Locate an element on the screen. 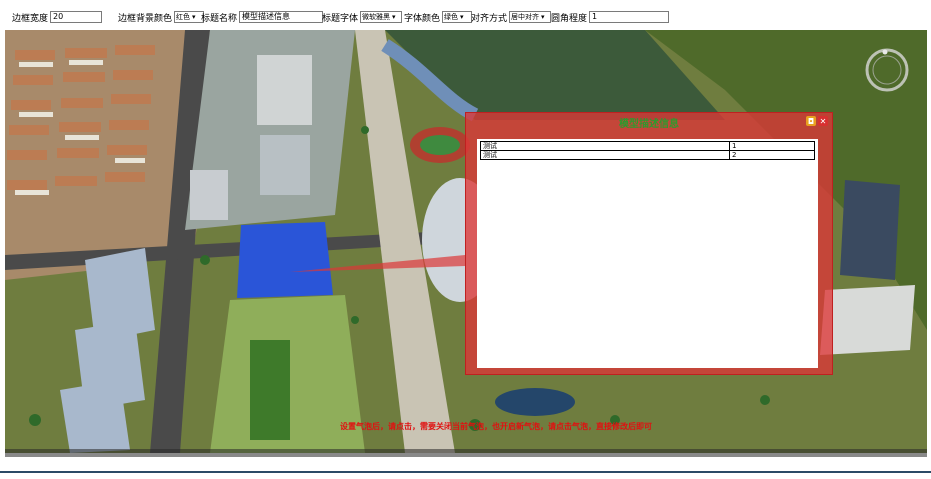 This screenshot has height=479, width=931. table-row: 测试 2 is located at coordinates (647, 155).